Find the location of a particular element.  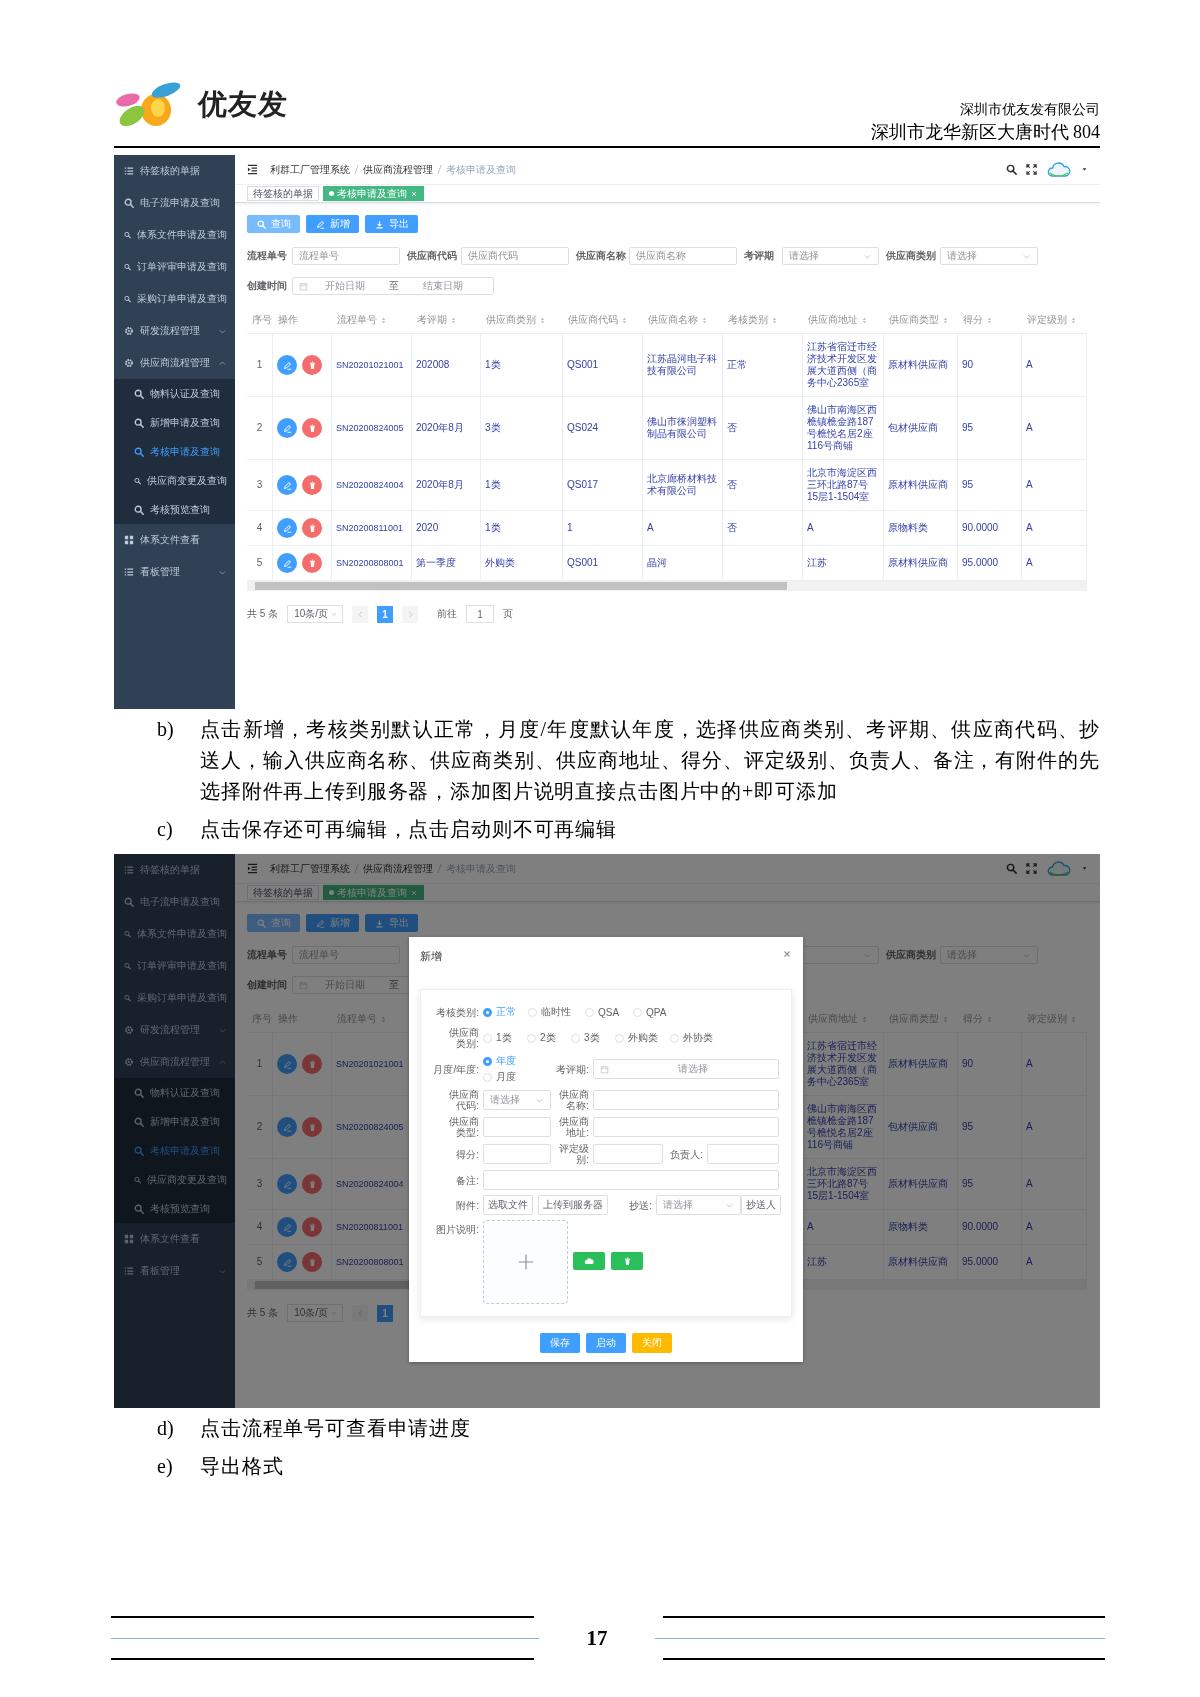

radio-option: 3类 is located at coordinates (593, 1038).